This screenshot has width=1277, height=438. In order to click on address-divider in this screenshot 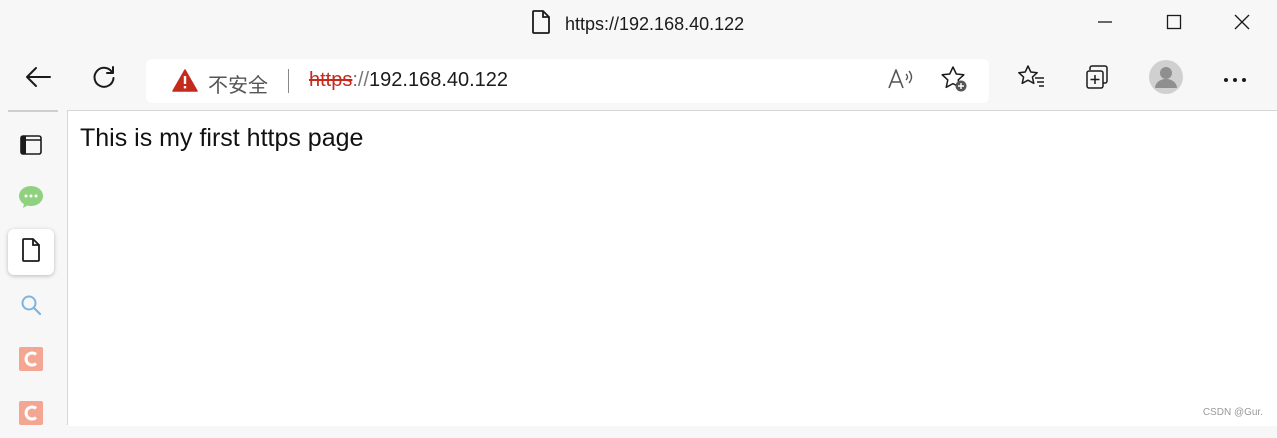, I will do `click(288, 81)`.